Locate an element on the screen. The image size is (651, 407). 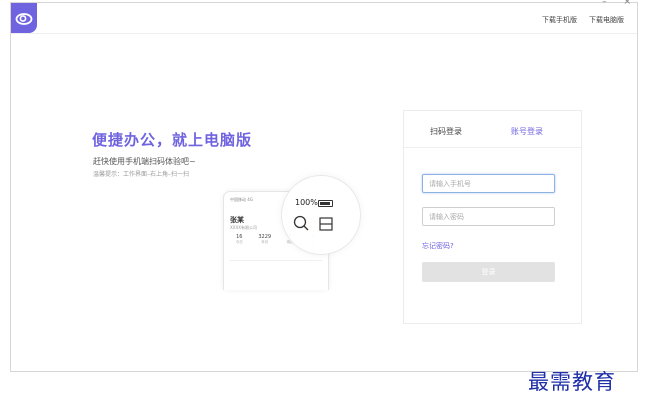
magnifier-illustration: 100% is located at coordinates (321, 215).